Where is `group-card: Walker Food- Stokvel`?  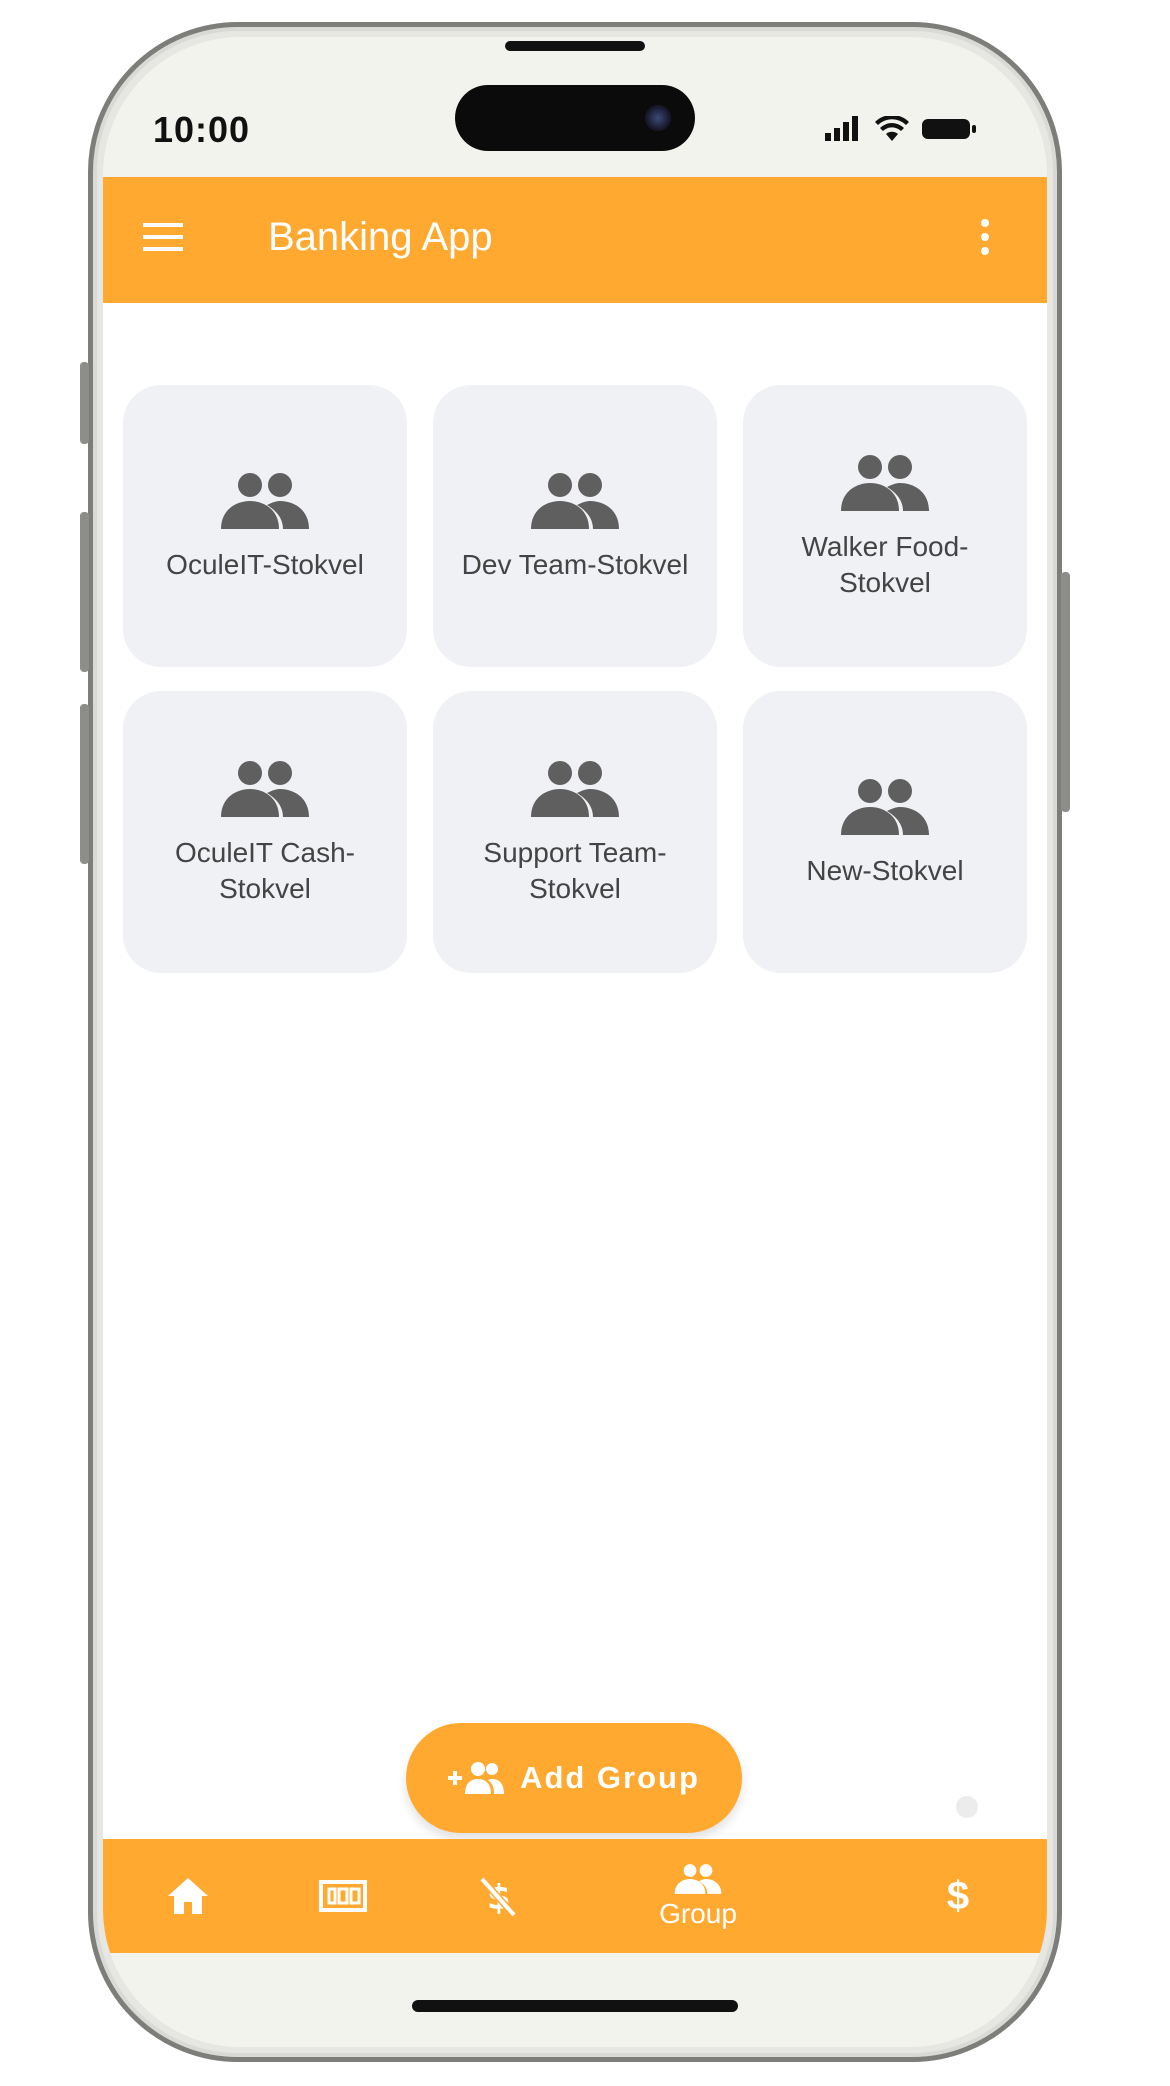 group-card: Walker Food- Stokvel is located at coordinates (885, 526).